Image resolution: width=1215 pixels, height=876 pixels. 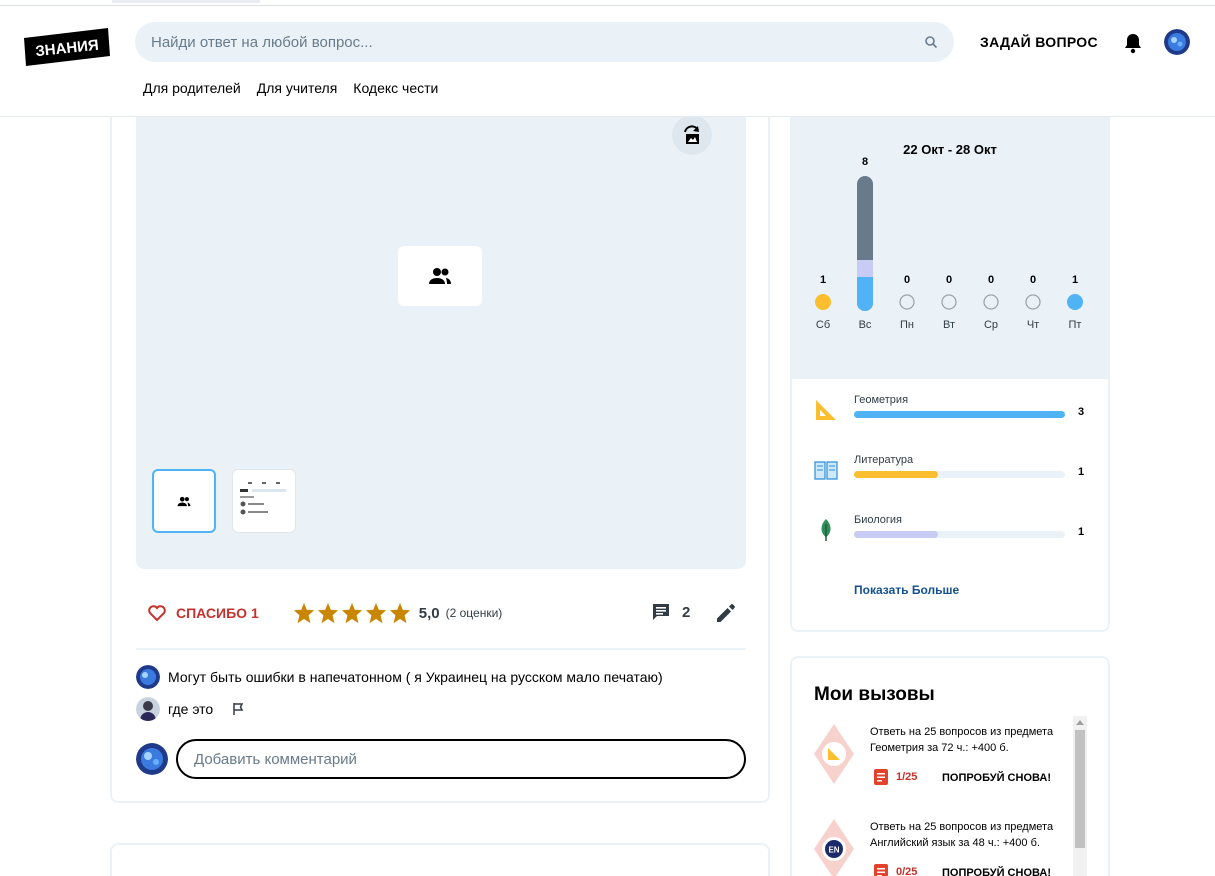 I want to click on open-book-icon, so click(x=826, y=470).